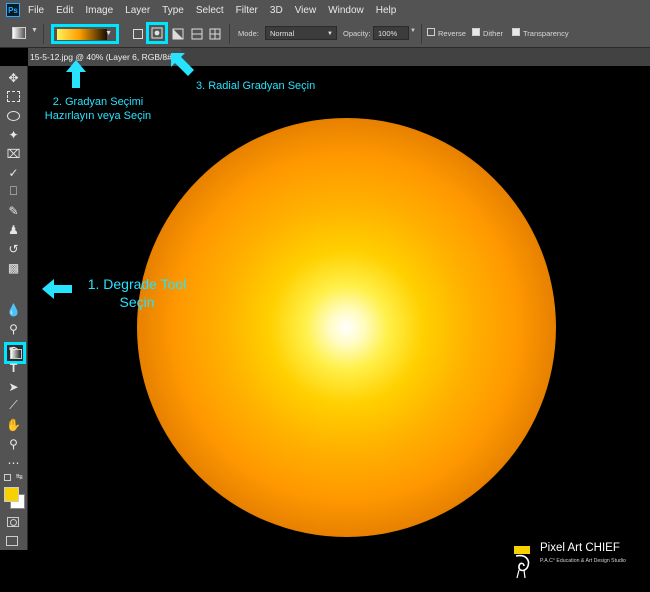 Image resolution: width=650 pixels, height=592 pixels. I want to click on dither-checkbox, so click(476, 32).